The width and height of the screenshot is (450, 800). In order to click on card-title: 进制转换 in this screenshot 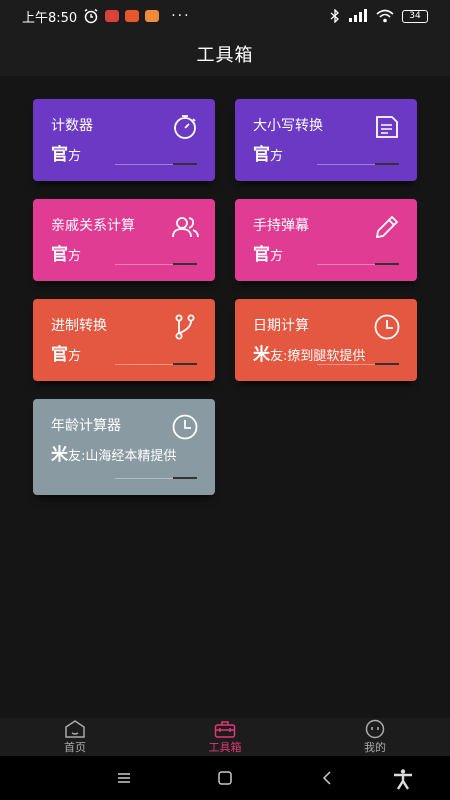, I will do `click(79, 326)`.